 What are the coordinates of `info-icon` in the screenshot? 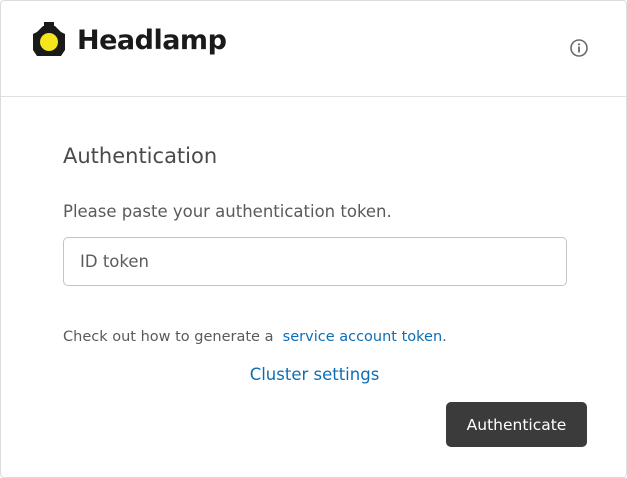 It's located at (579, 48).